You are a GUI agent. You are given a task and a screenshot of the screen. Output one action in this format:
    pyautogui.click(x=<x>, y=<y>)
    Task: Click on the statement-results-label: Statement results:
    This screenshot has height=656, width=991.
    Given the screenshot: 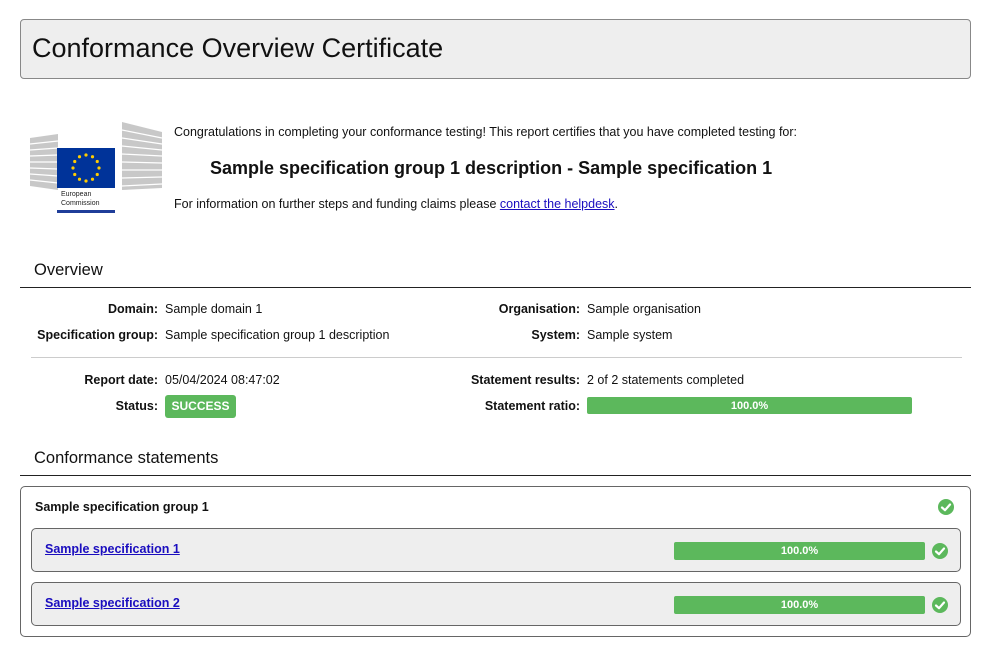 What is the action you would take?
    pyautogui.click(x=525, y=380)
    